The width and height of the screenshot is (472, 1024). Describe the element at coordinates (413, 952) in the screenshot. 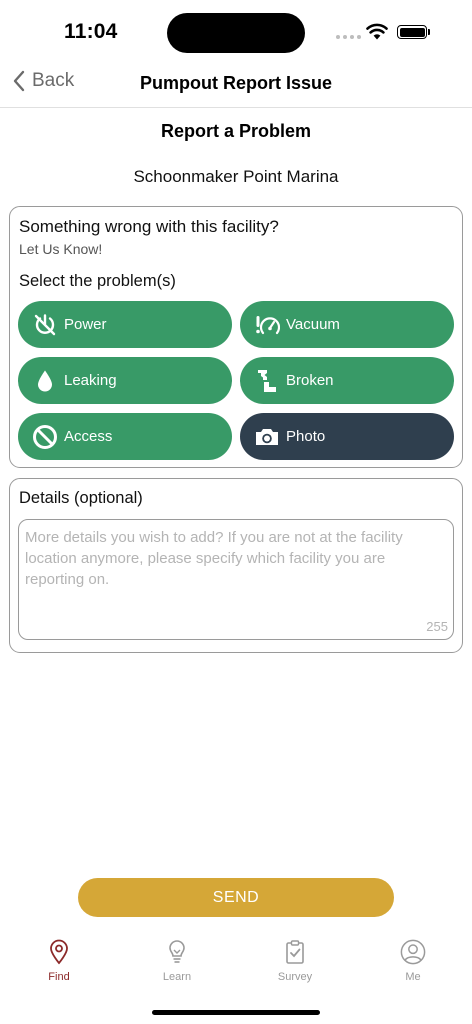

I see `user-circle-icon` at that location.